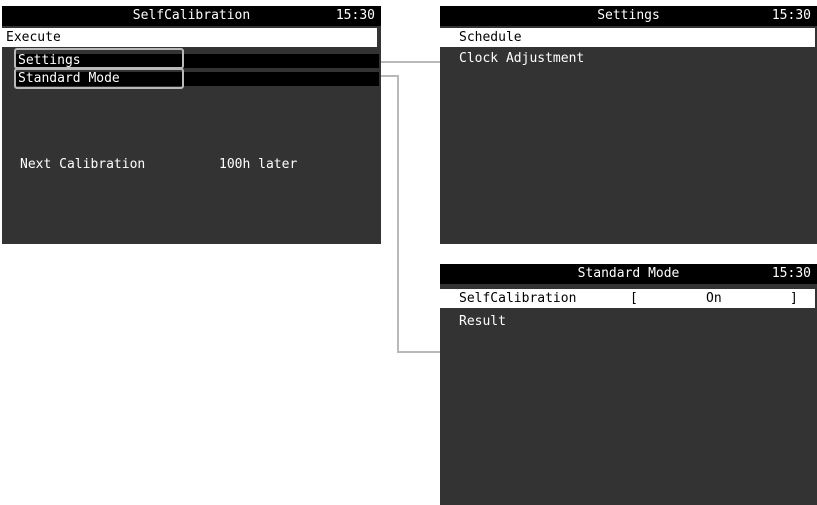 The image size is (817, 505). I want to click on menu-item-schedule: Schedule, so click(627, 37).